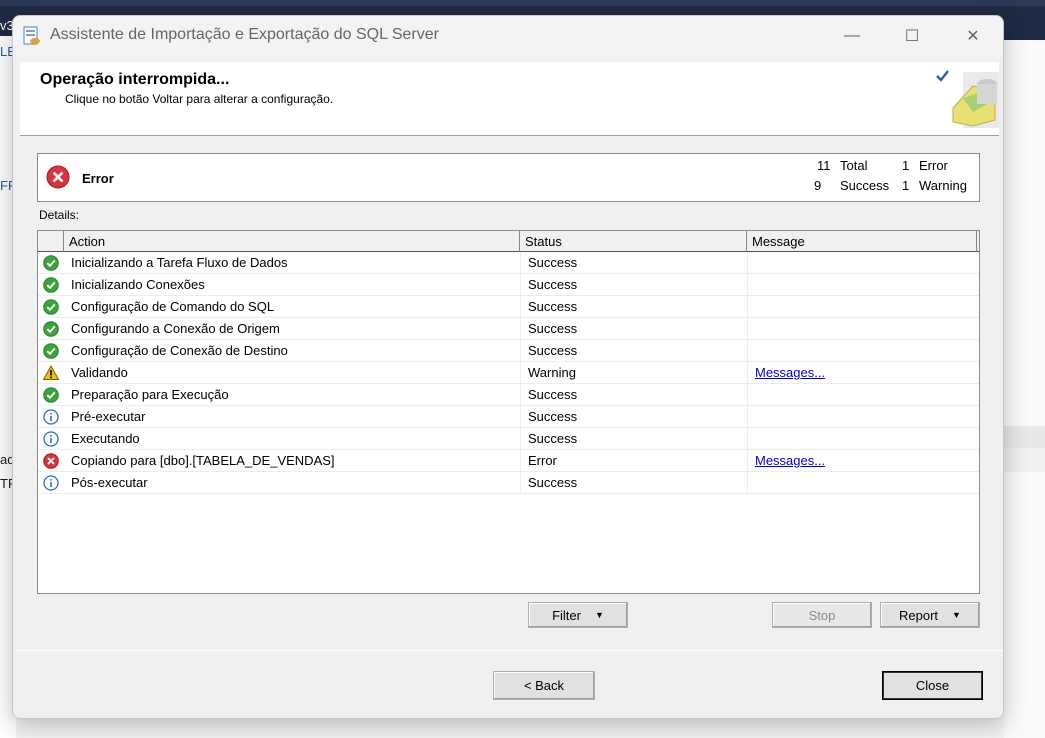  I want to click on row-action: Validando, so click(99, 372).